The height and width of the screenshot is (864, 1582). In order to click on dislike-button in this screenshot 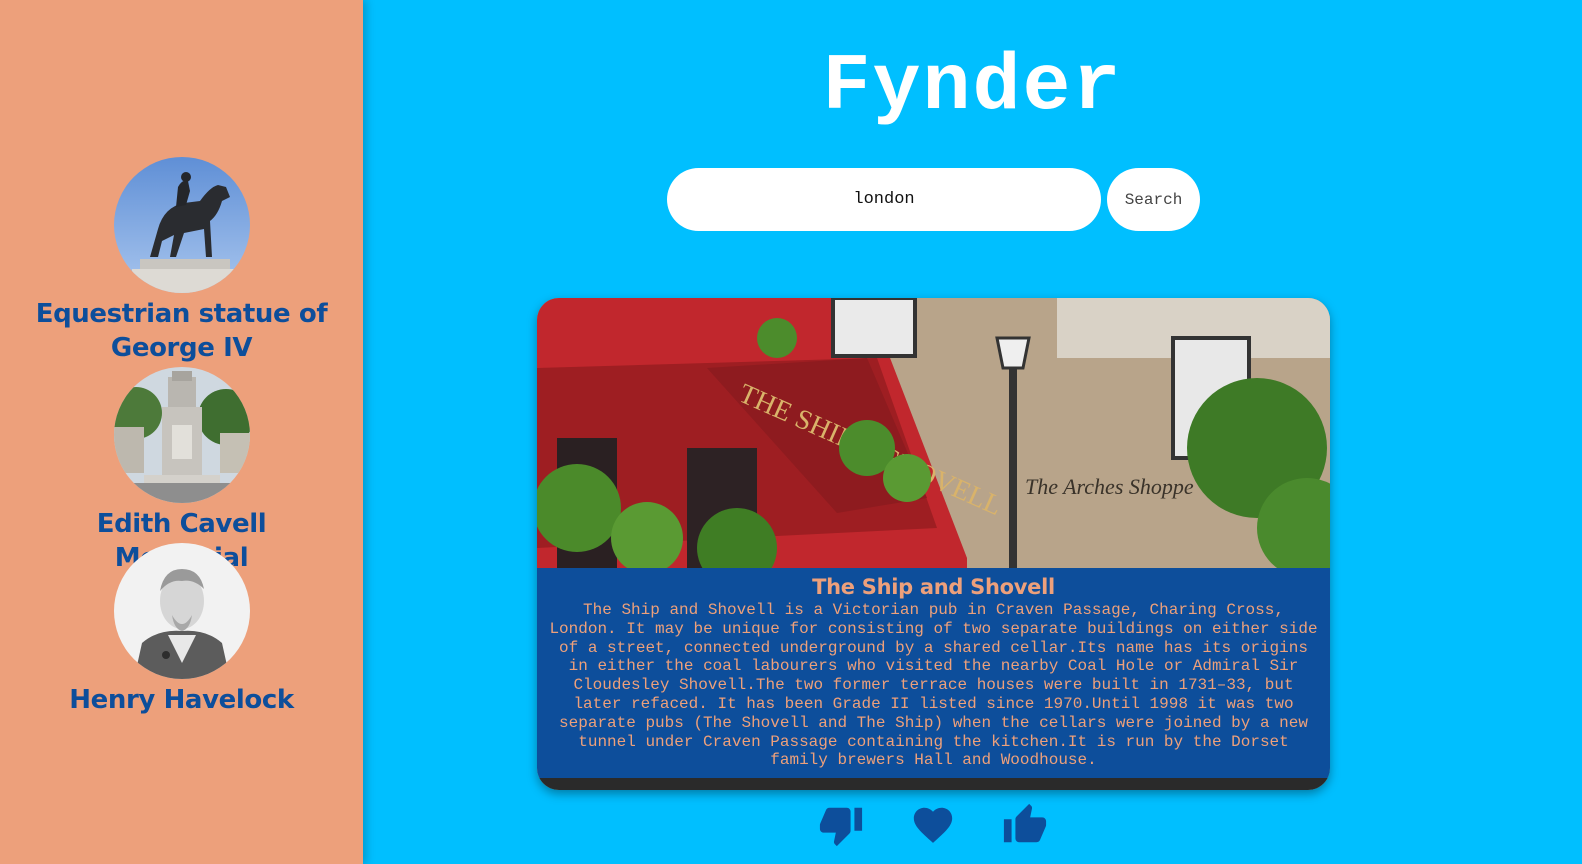, I will do `click(841, 825)`.